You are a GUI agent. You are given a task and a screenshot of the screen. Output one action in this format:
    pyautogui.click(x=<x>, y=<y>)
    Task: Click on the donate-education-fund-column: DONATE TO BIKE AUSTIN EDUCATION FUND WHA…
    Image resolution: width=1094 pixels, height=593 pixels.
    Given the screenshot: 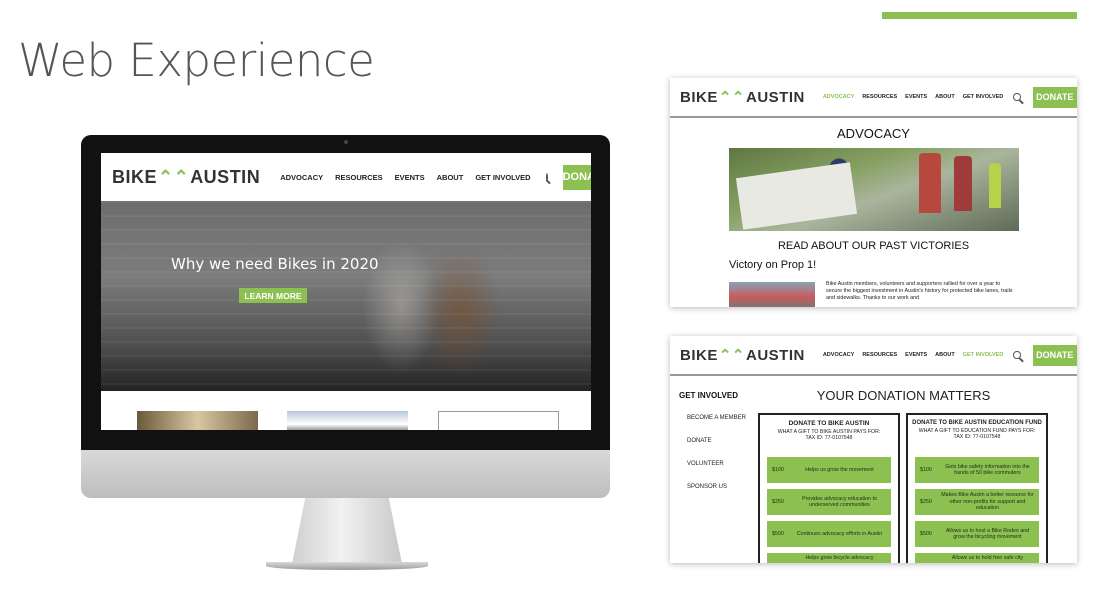 What is the action you would take?
    pyautogui.click(x=977, y=488)
    